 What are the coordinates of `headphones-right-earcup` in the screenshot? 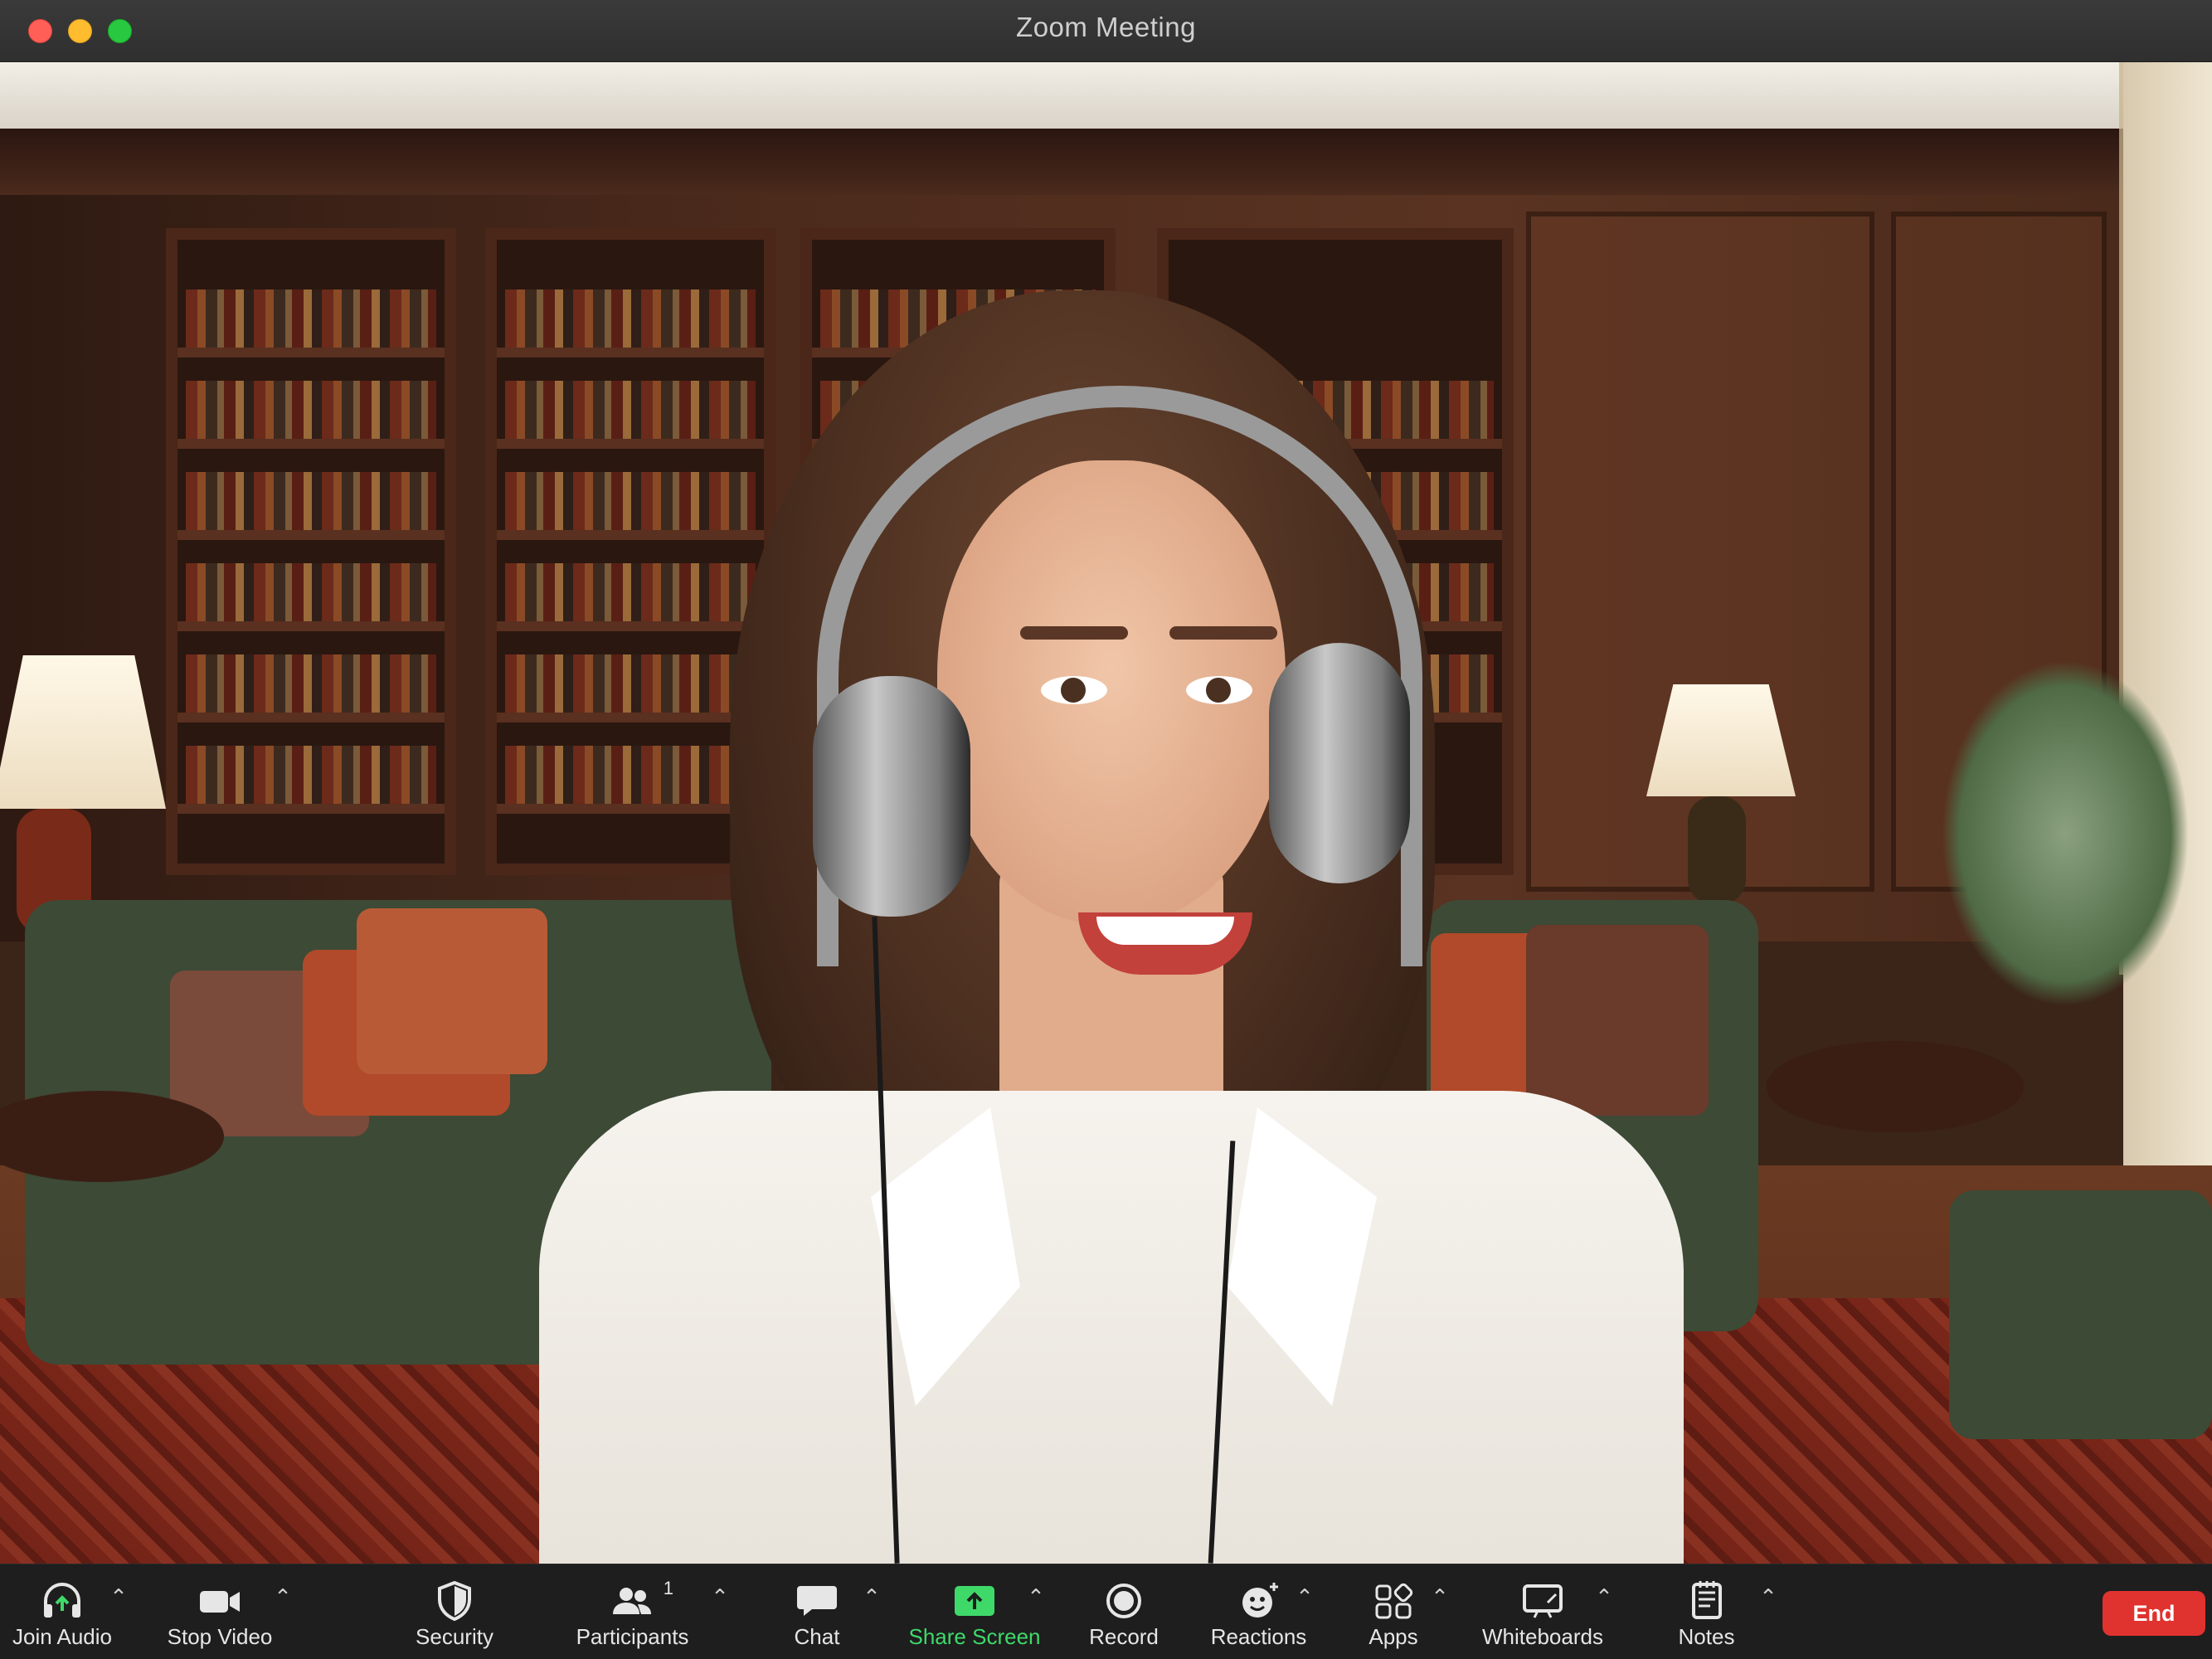 It's located at (1339, 763).